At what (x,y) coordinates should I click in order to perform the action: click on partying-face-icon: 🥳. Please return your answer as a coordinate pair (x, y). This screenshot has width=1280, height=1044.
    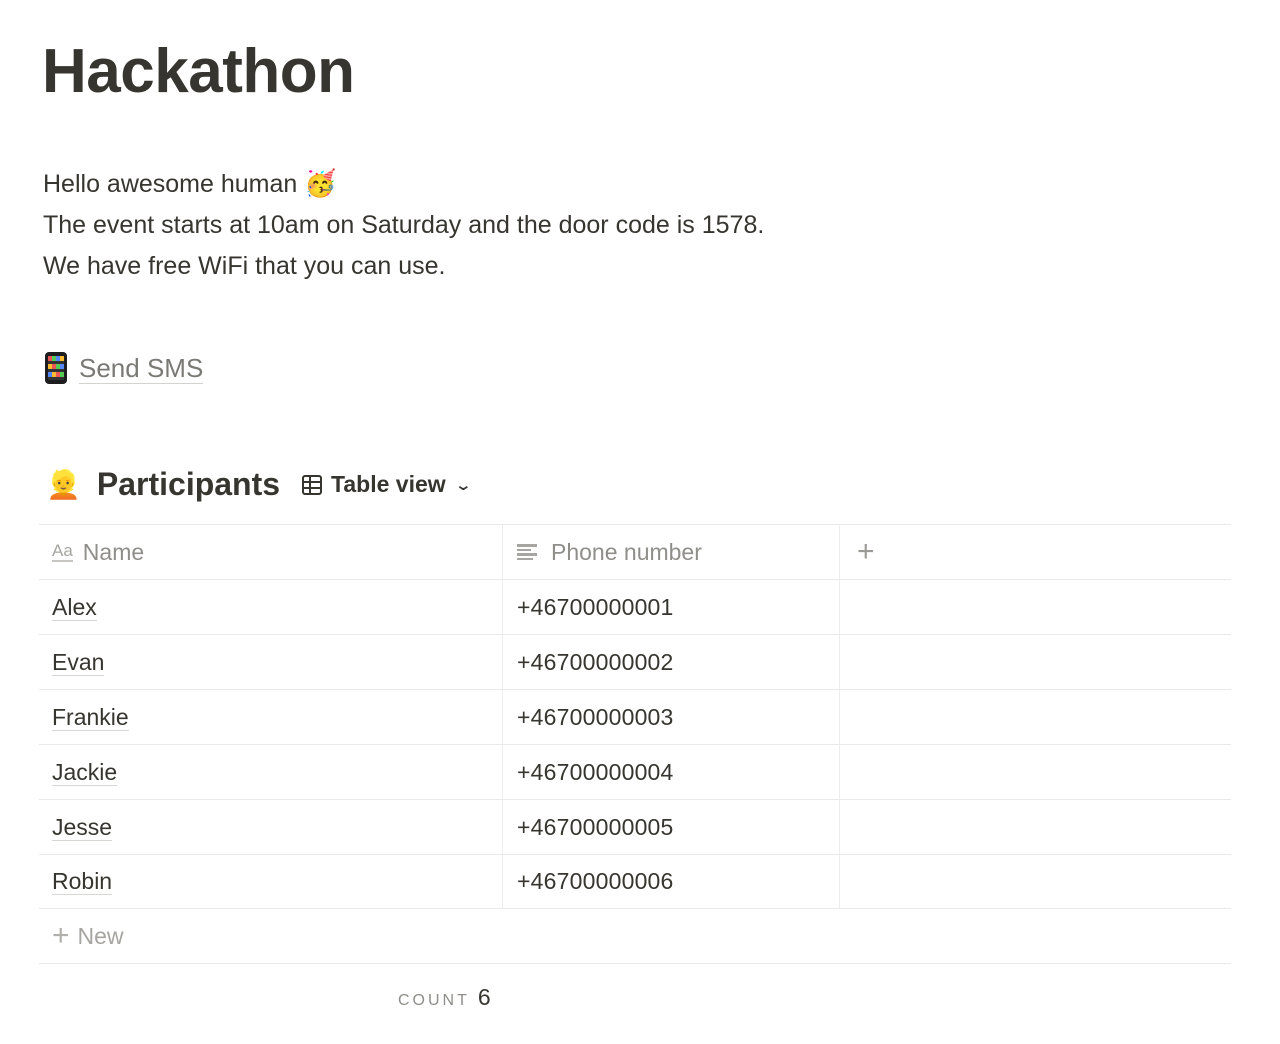
    Looking at the image, I should click on (320, 184).